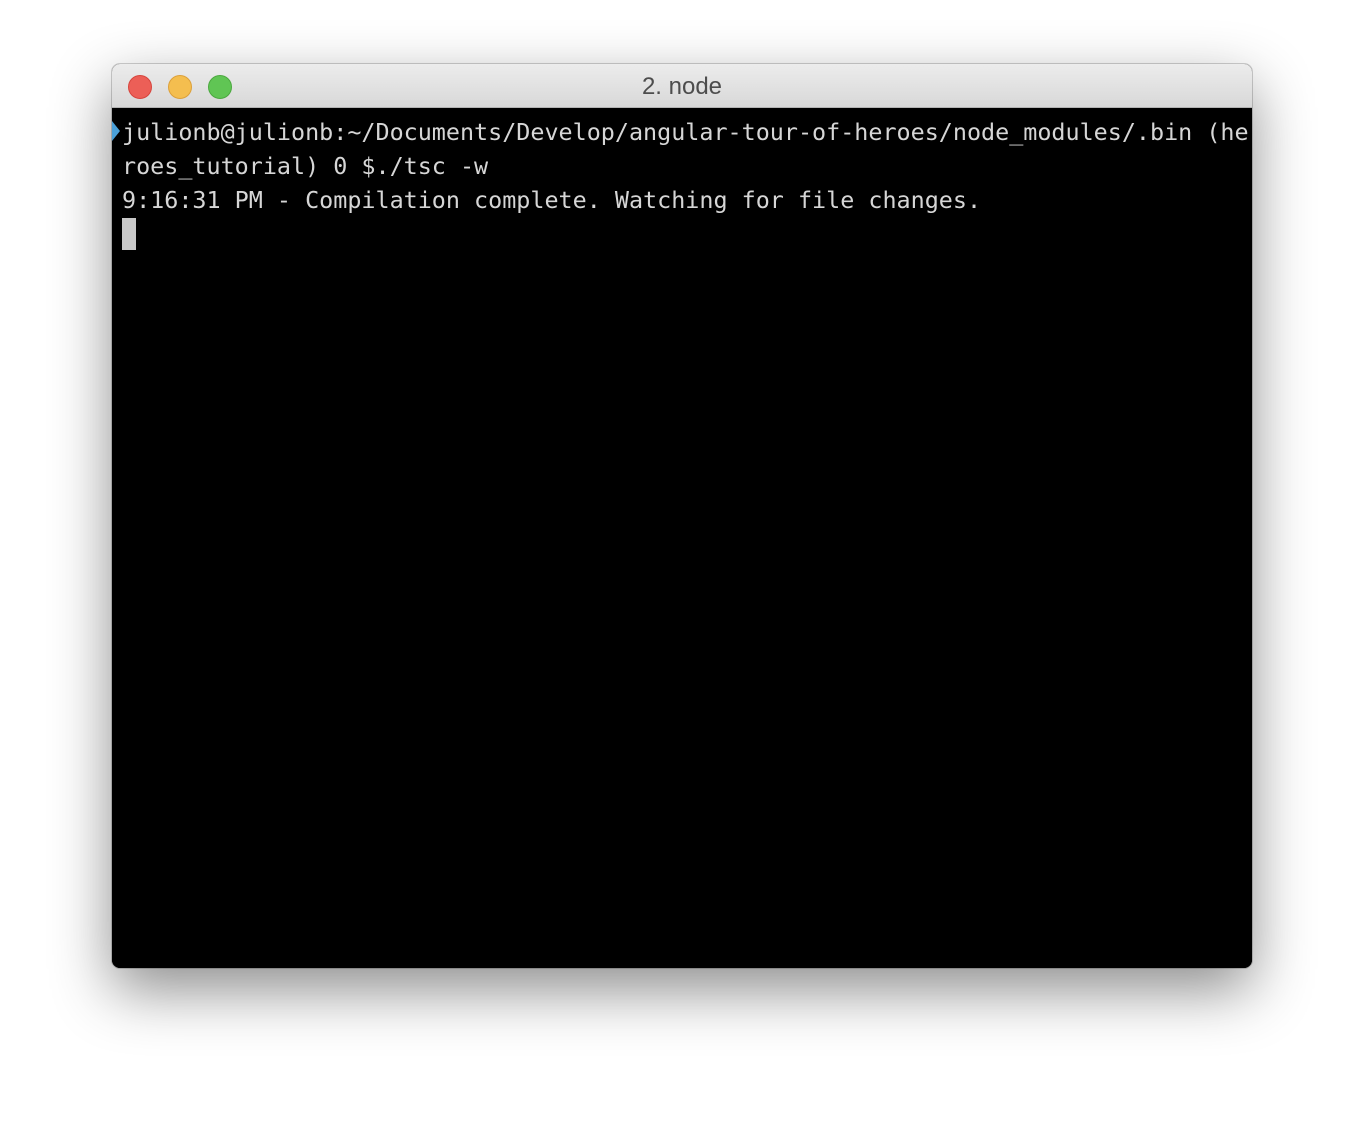  I want to click on command-mark-icon, so click(116, 131).